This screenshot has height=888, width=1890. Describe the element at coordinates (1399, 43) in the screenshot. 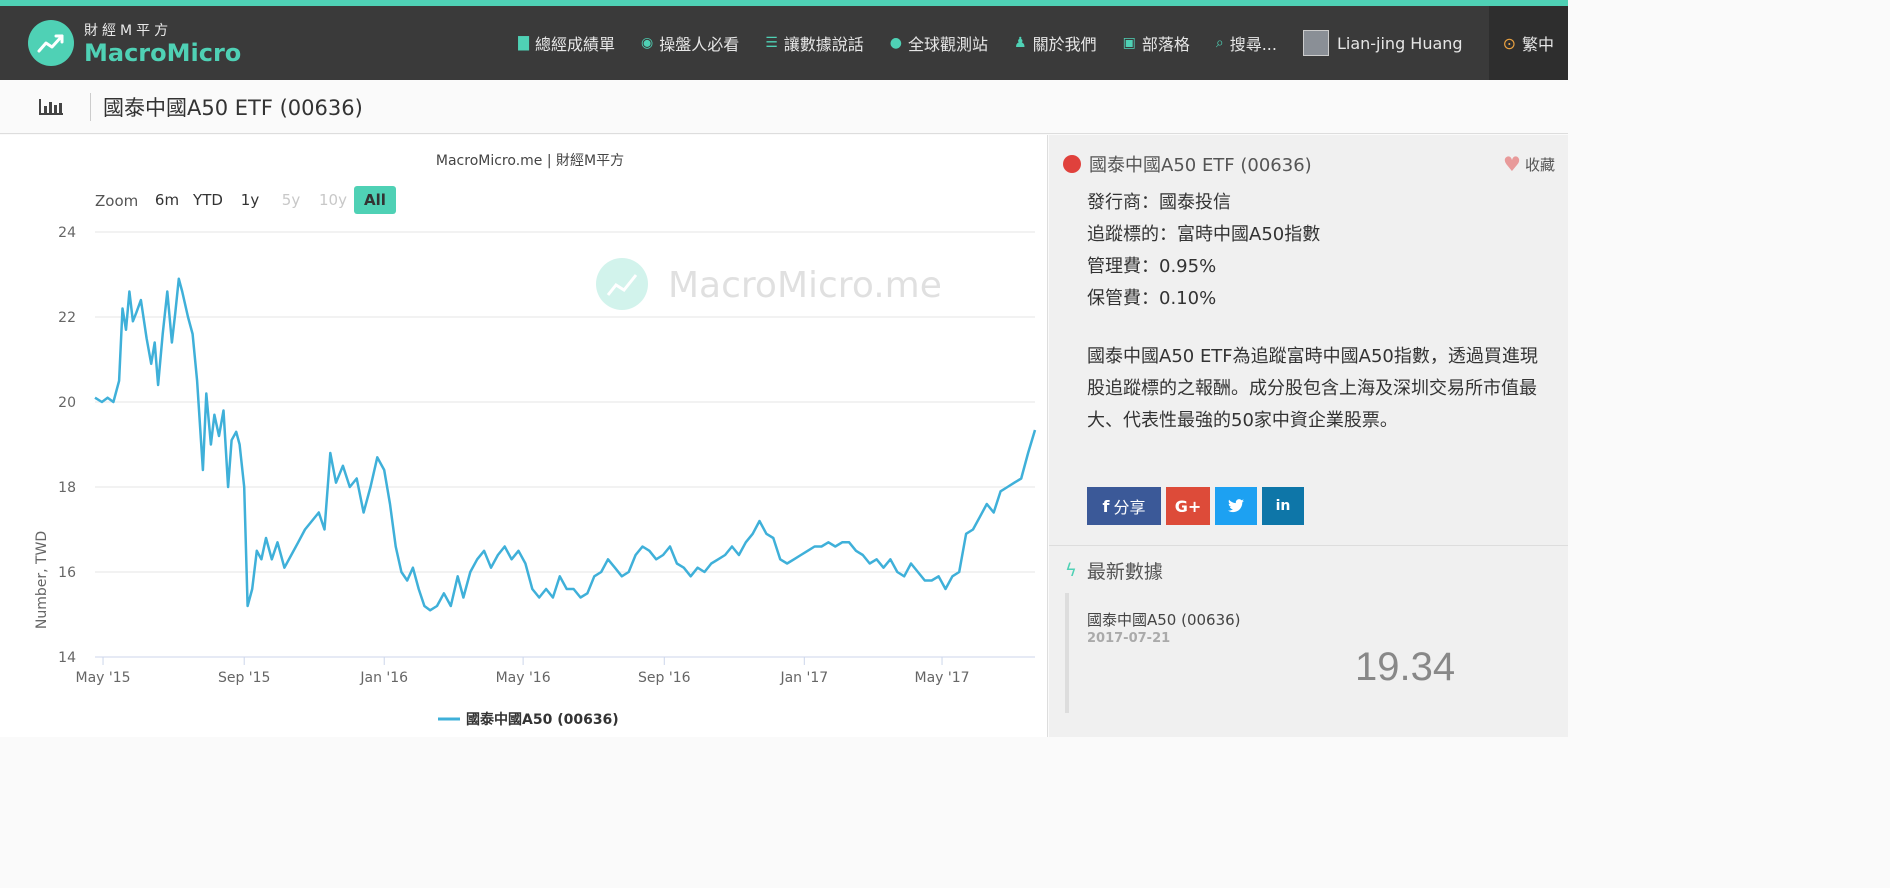

I see `user-name: Lian-jing Huang` at that location.